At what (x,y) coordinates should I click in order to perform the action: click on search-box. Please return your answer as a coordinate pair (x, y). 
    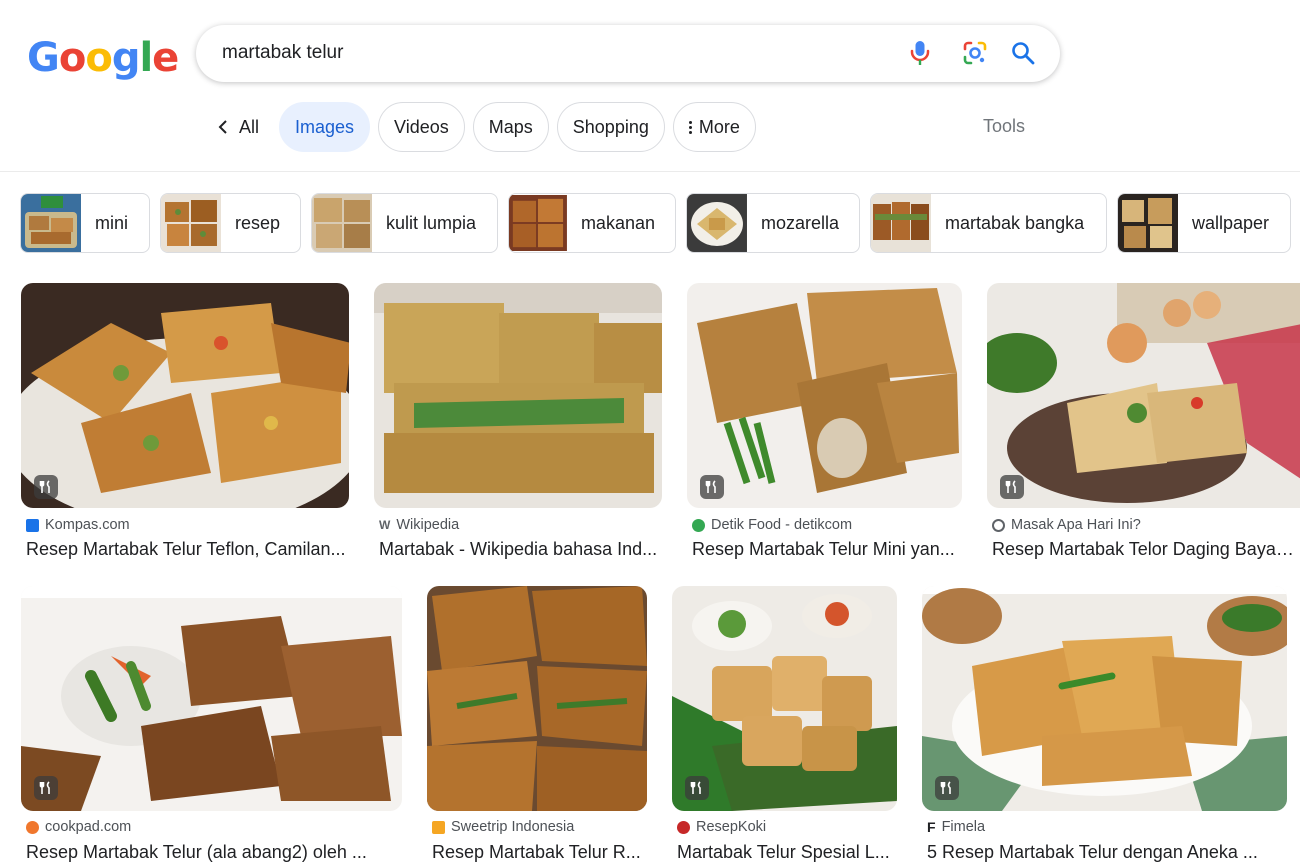
    Looking at the image, I should click on (628, 53).